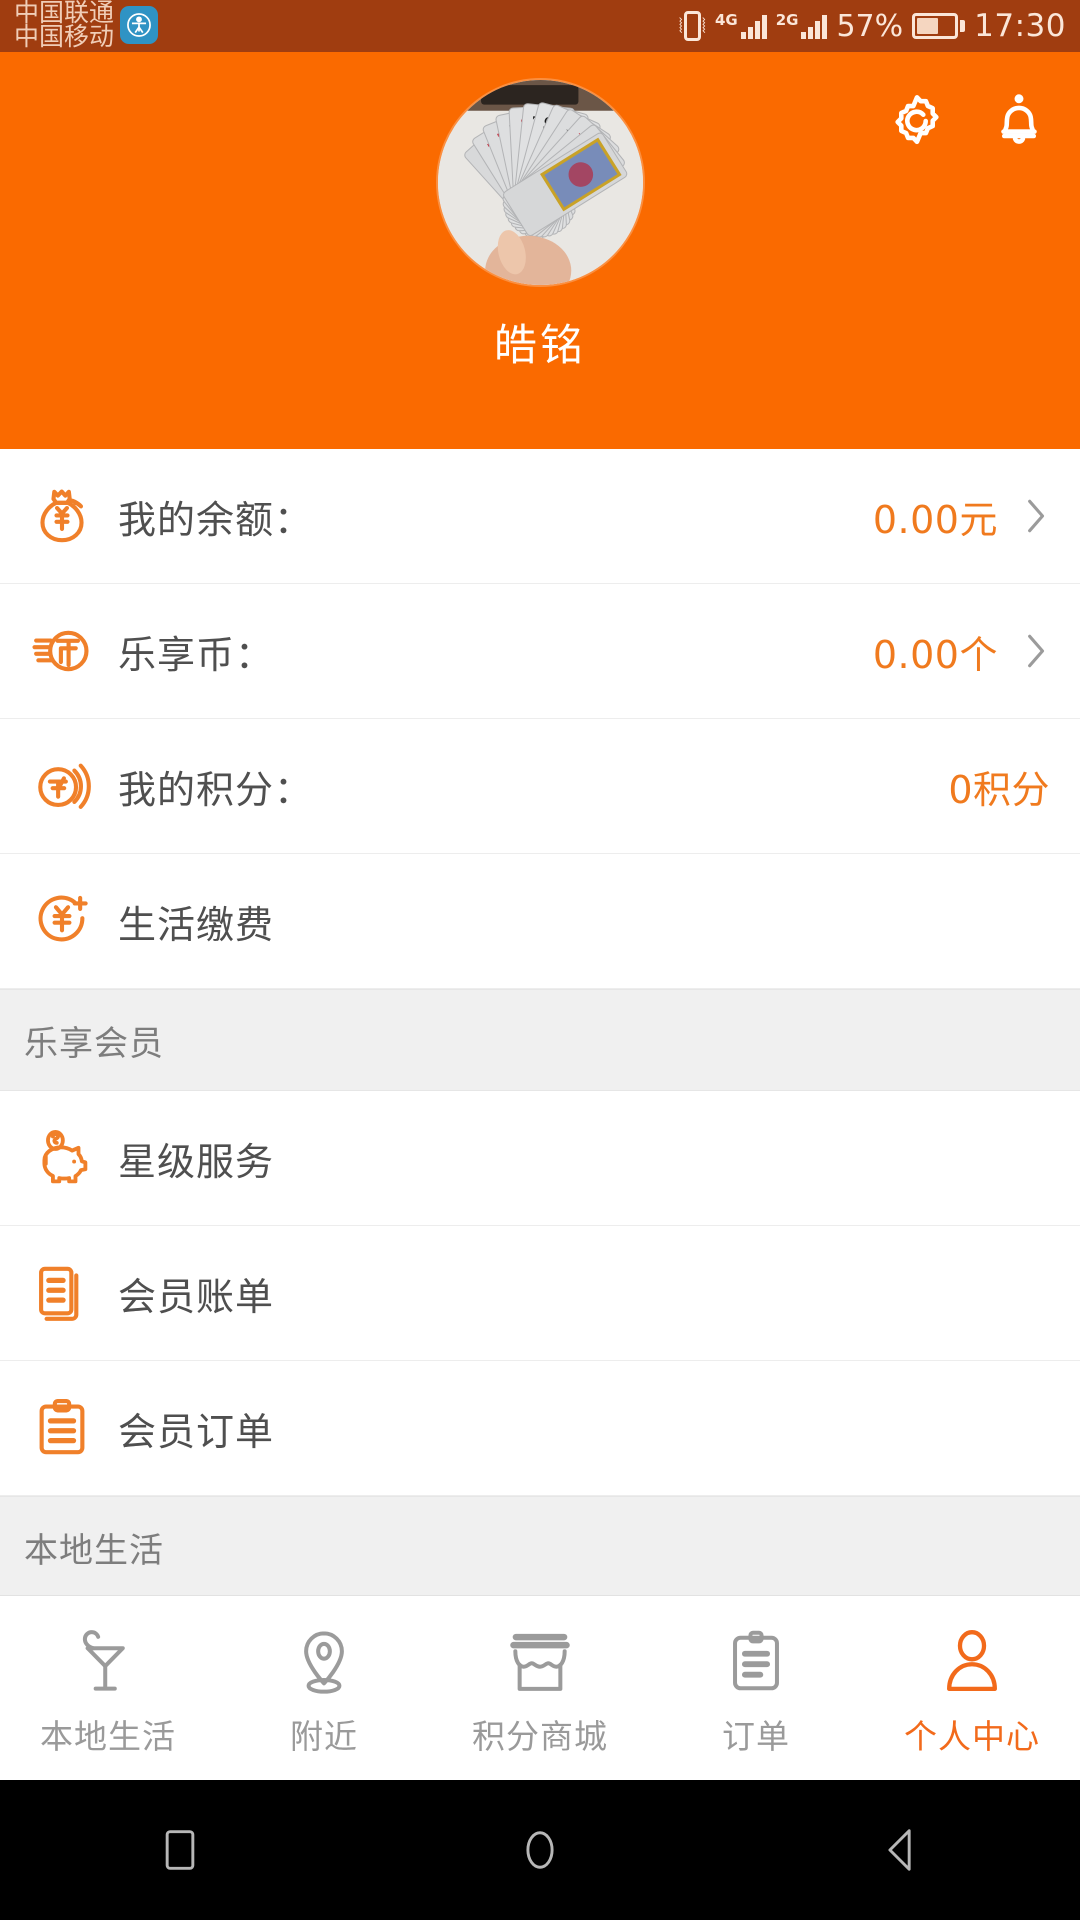  I want to click on android-navigation-bar, so click(540, 1850).